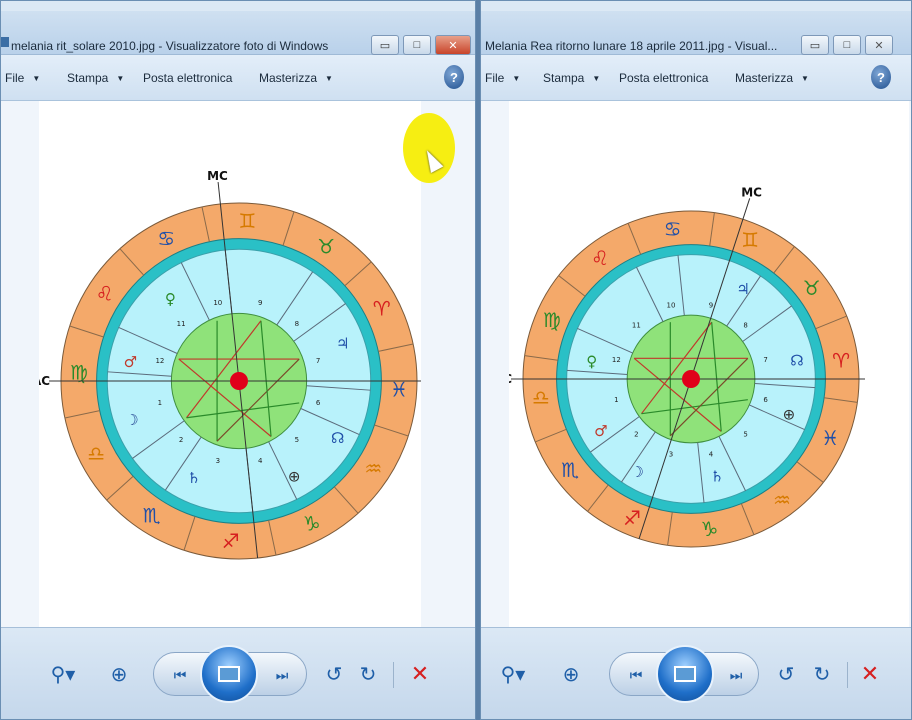 The image size is (912, 720). Describe the element at coordinates (96, 454) in the screenshot. I see `zodiac-glyph-icon: ♎` at that location.